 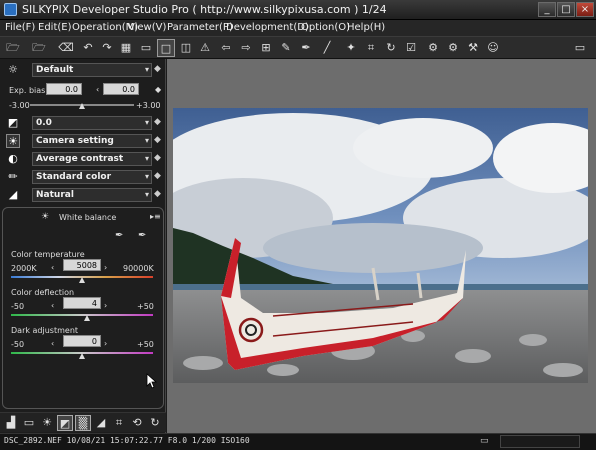 I want to click on eraser-icon: ⌫, so click(x=66, y=48).